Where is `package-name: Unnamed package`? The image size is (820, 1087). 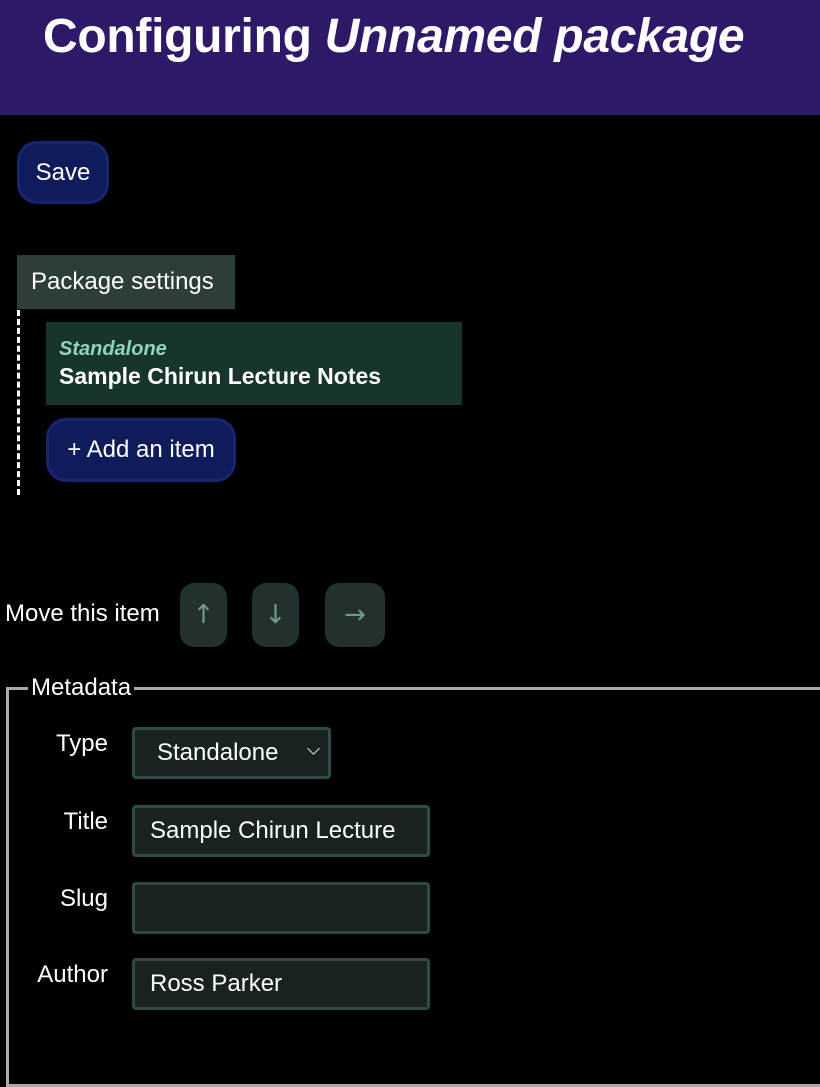 package-name: Unnamed package is located at coordinates (534, 36).